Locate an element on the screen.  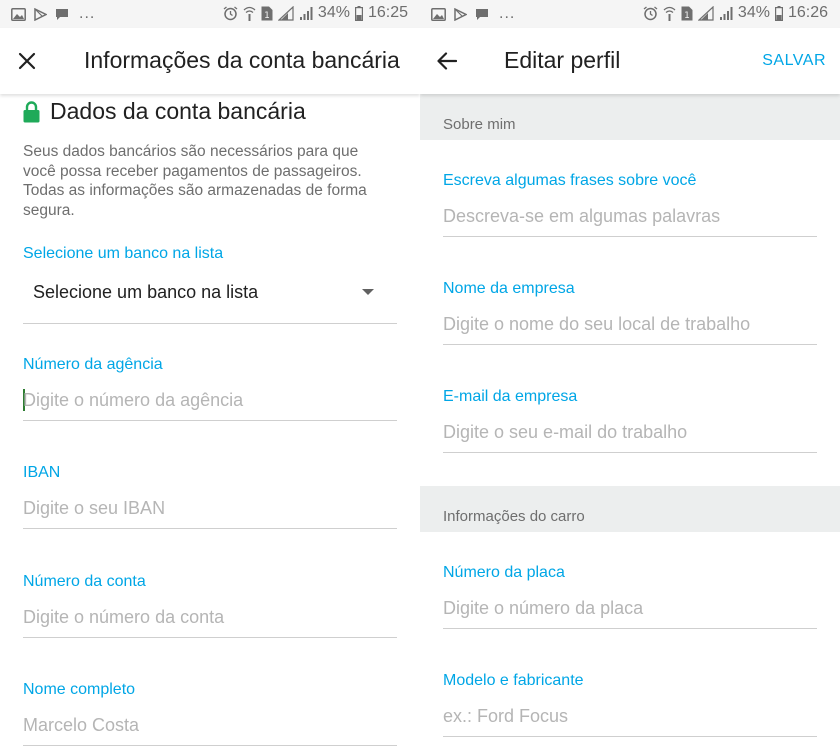
about-me-label: Escreva algumas frases sobre você is located at coordinates (570, 180).